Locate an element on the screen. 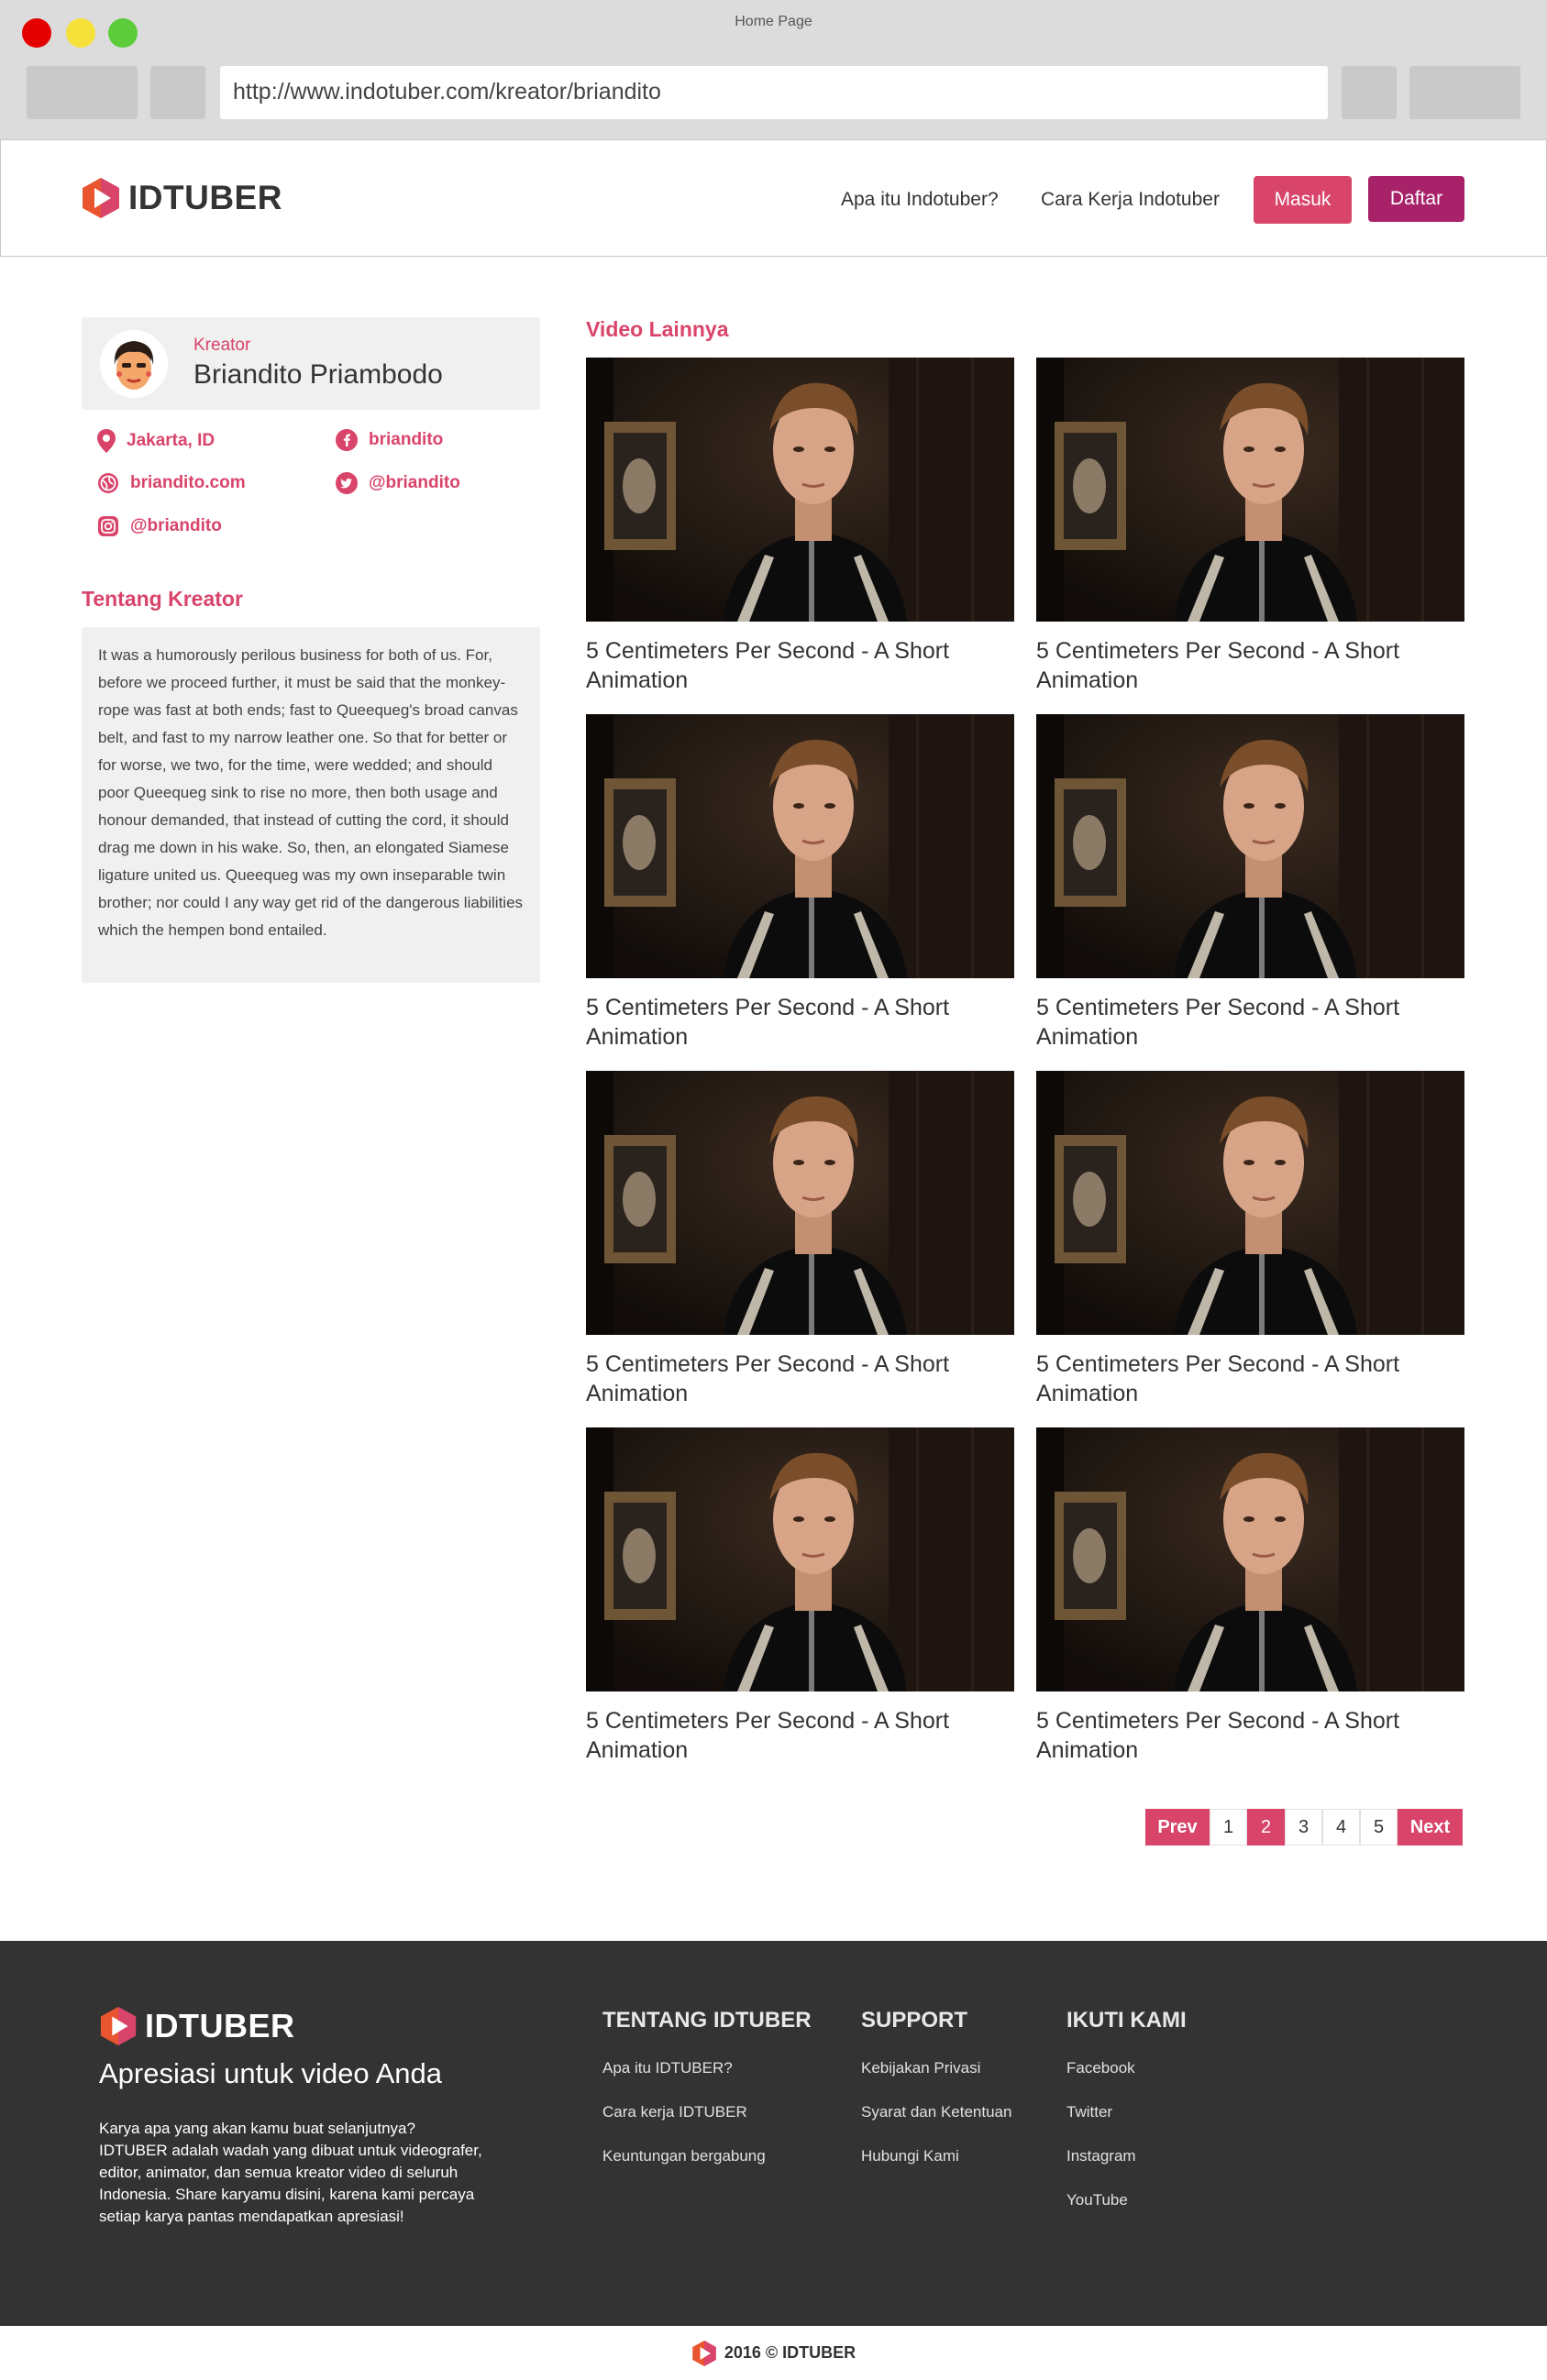 This screenshot has height=2380, width=1547. facebook-icon is located at coordinates (347, 440).